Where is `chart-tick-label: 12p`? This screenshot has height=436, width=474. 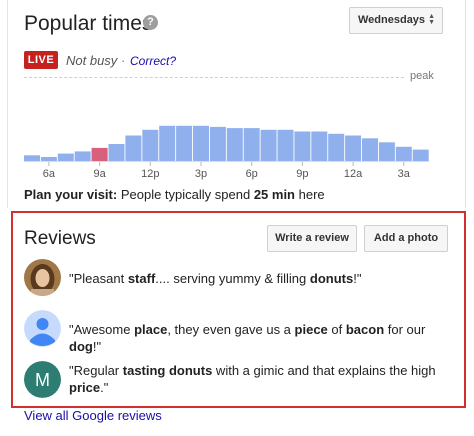
chart-tick-label: 12p is located at coordinates (150, 174).